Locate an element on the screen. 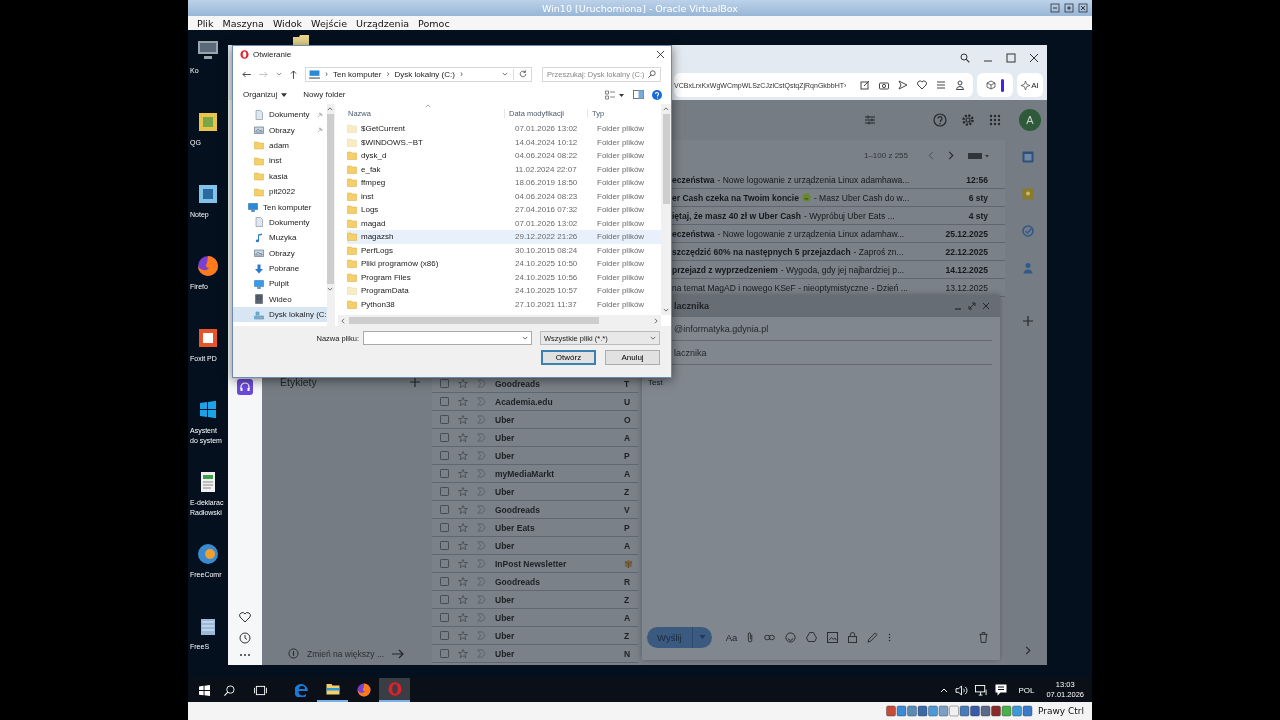 The height and width of the screenshot is (720, 1280). help-icon is located at coordinates (940, 120).